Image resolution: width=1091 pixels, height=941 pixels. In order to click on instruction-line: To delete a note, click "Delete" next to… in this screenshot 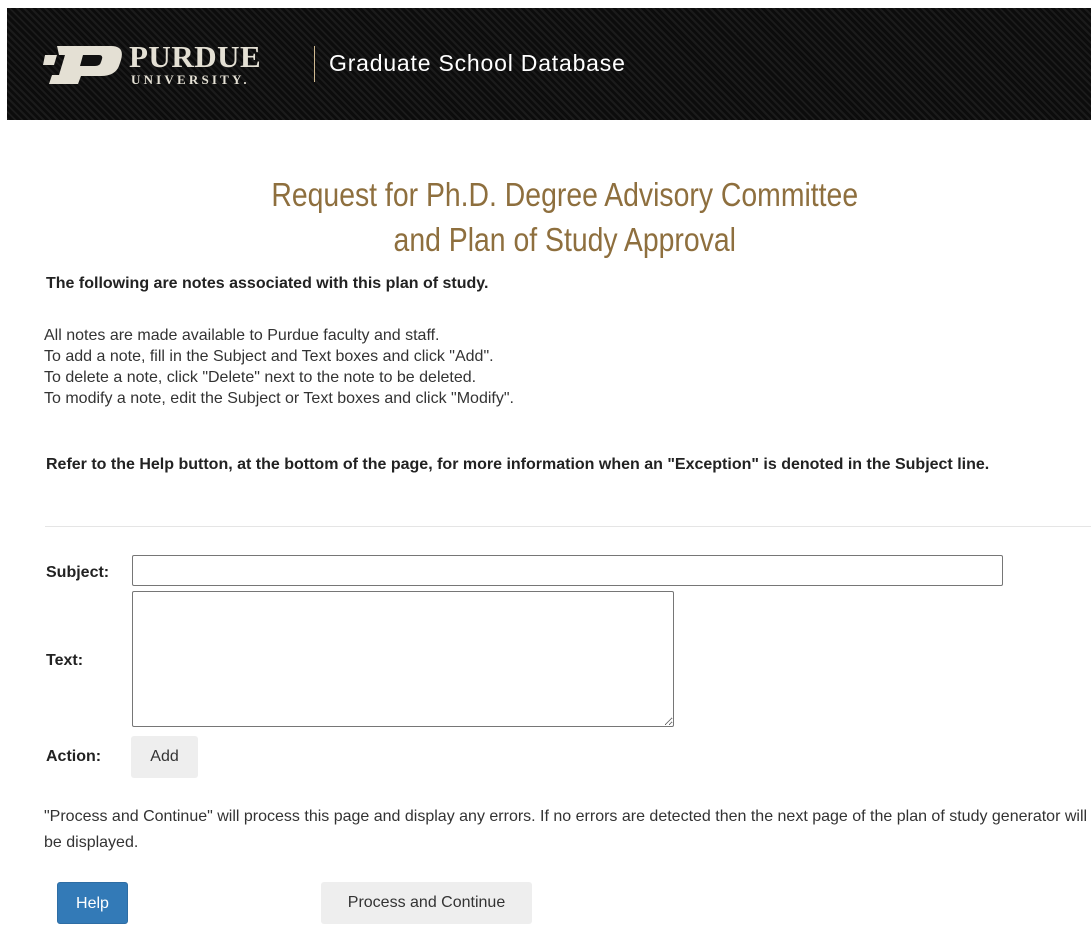, I will do `click(260, 377)`.